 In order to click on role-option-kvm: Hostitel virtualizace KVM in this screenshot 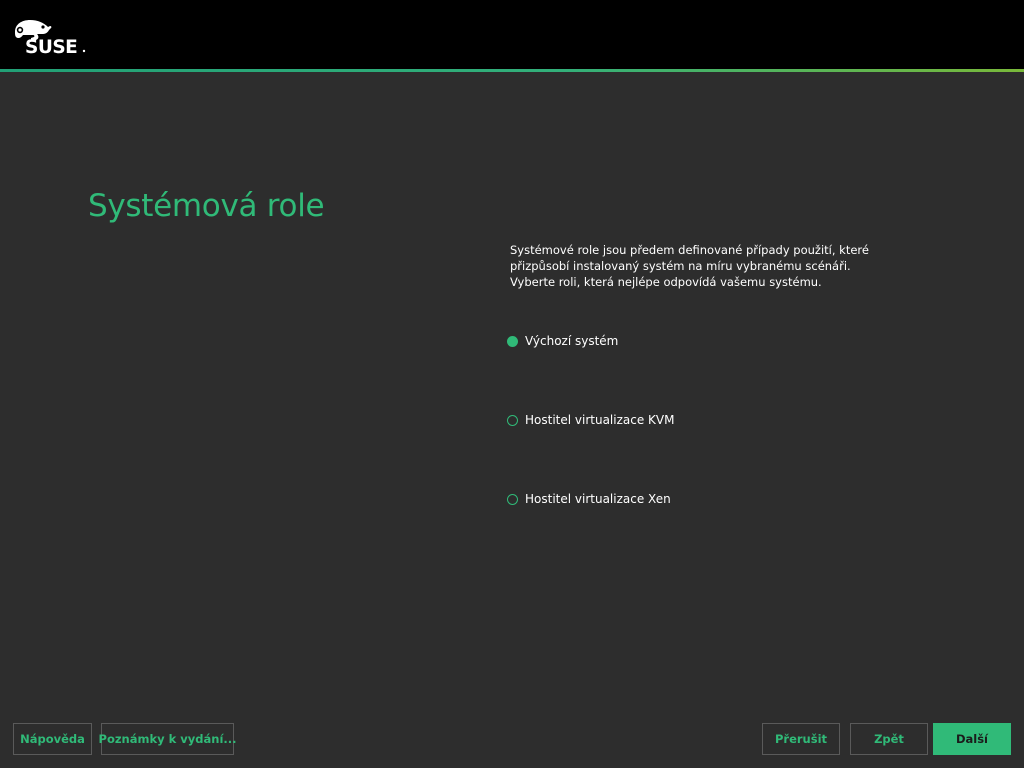, I will do `click(590, 420)`.